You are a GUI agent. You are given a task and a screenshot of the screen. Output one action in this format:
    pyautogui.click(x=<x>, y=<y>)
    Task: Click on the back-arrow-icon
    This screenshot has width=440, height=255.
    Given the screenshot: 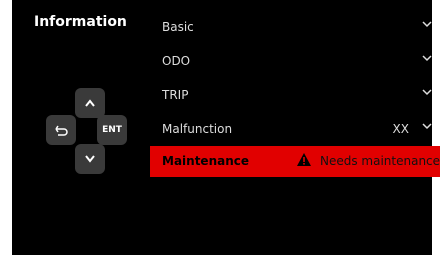 What is the action you would take?
    pyautogui.click(x=61, y=130)
    